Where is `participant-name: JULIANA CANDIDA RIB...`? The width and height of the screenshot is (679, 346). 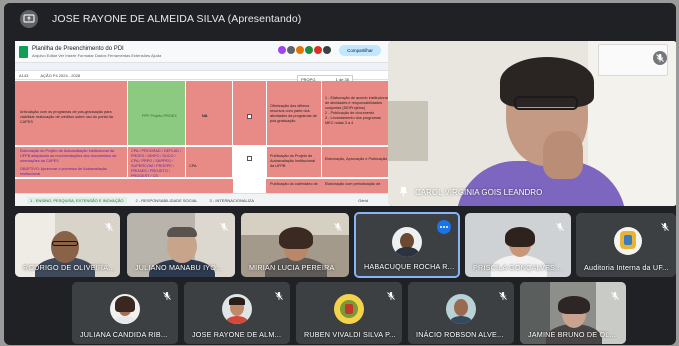
participant-name: JULIANA CANDIDA RIB... is located at coordinates (124, 334).